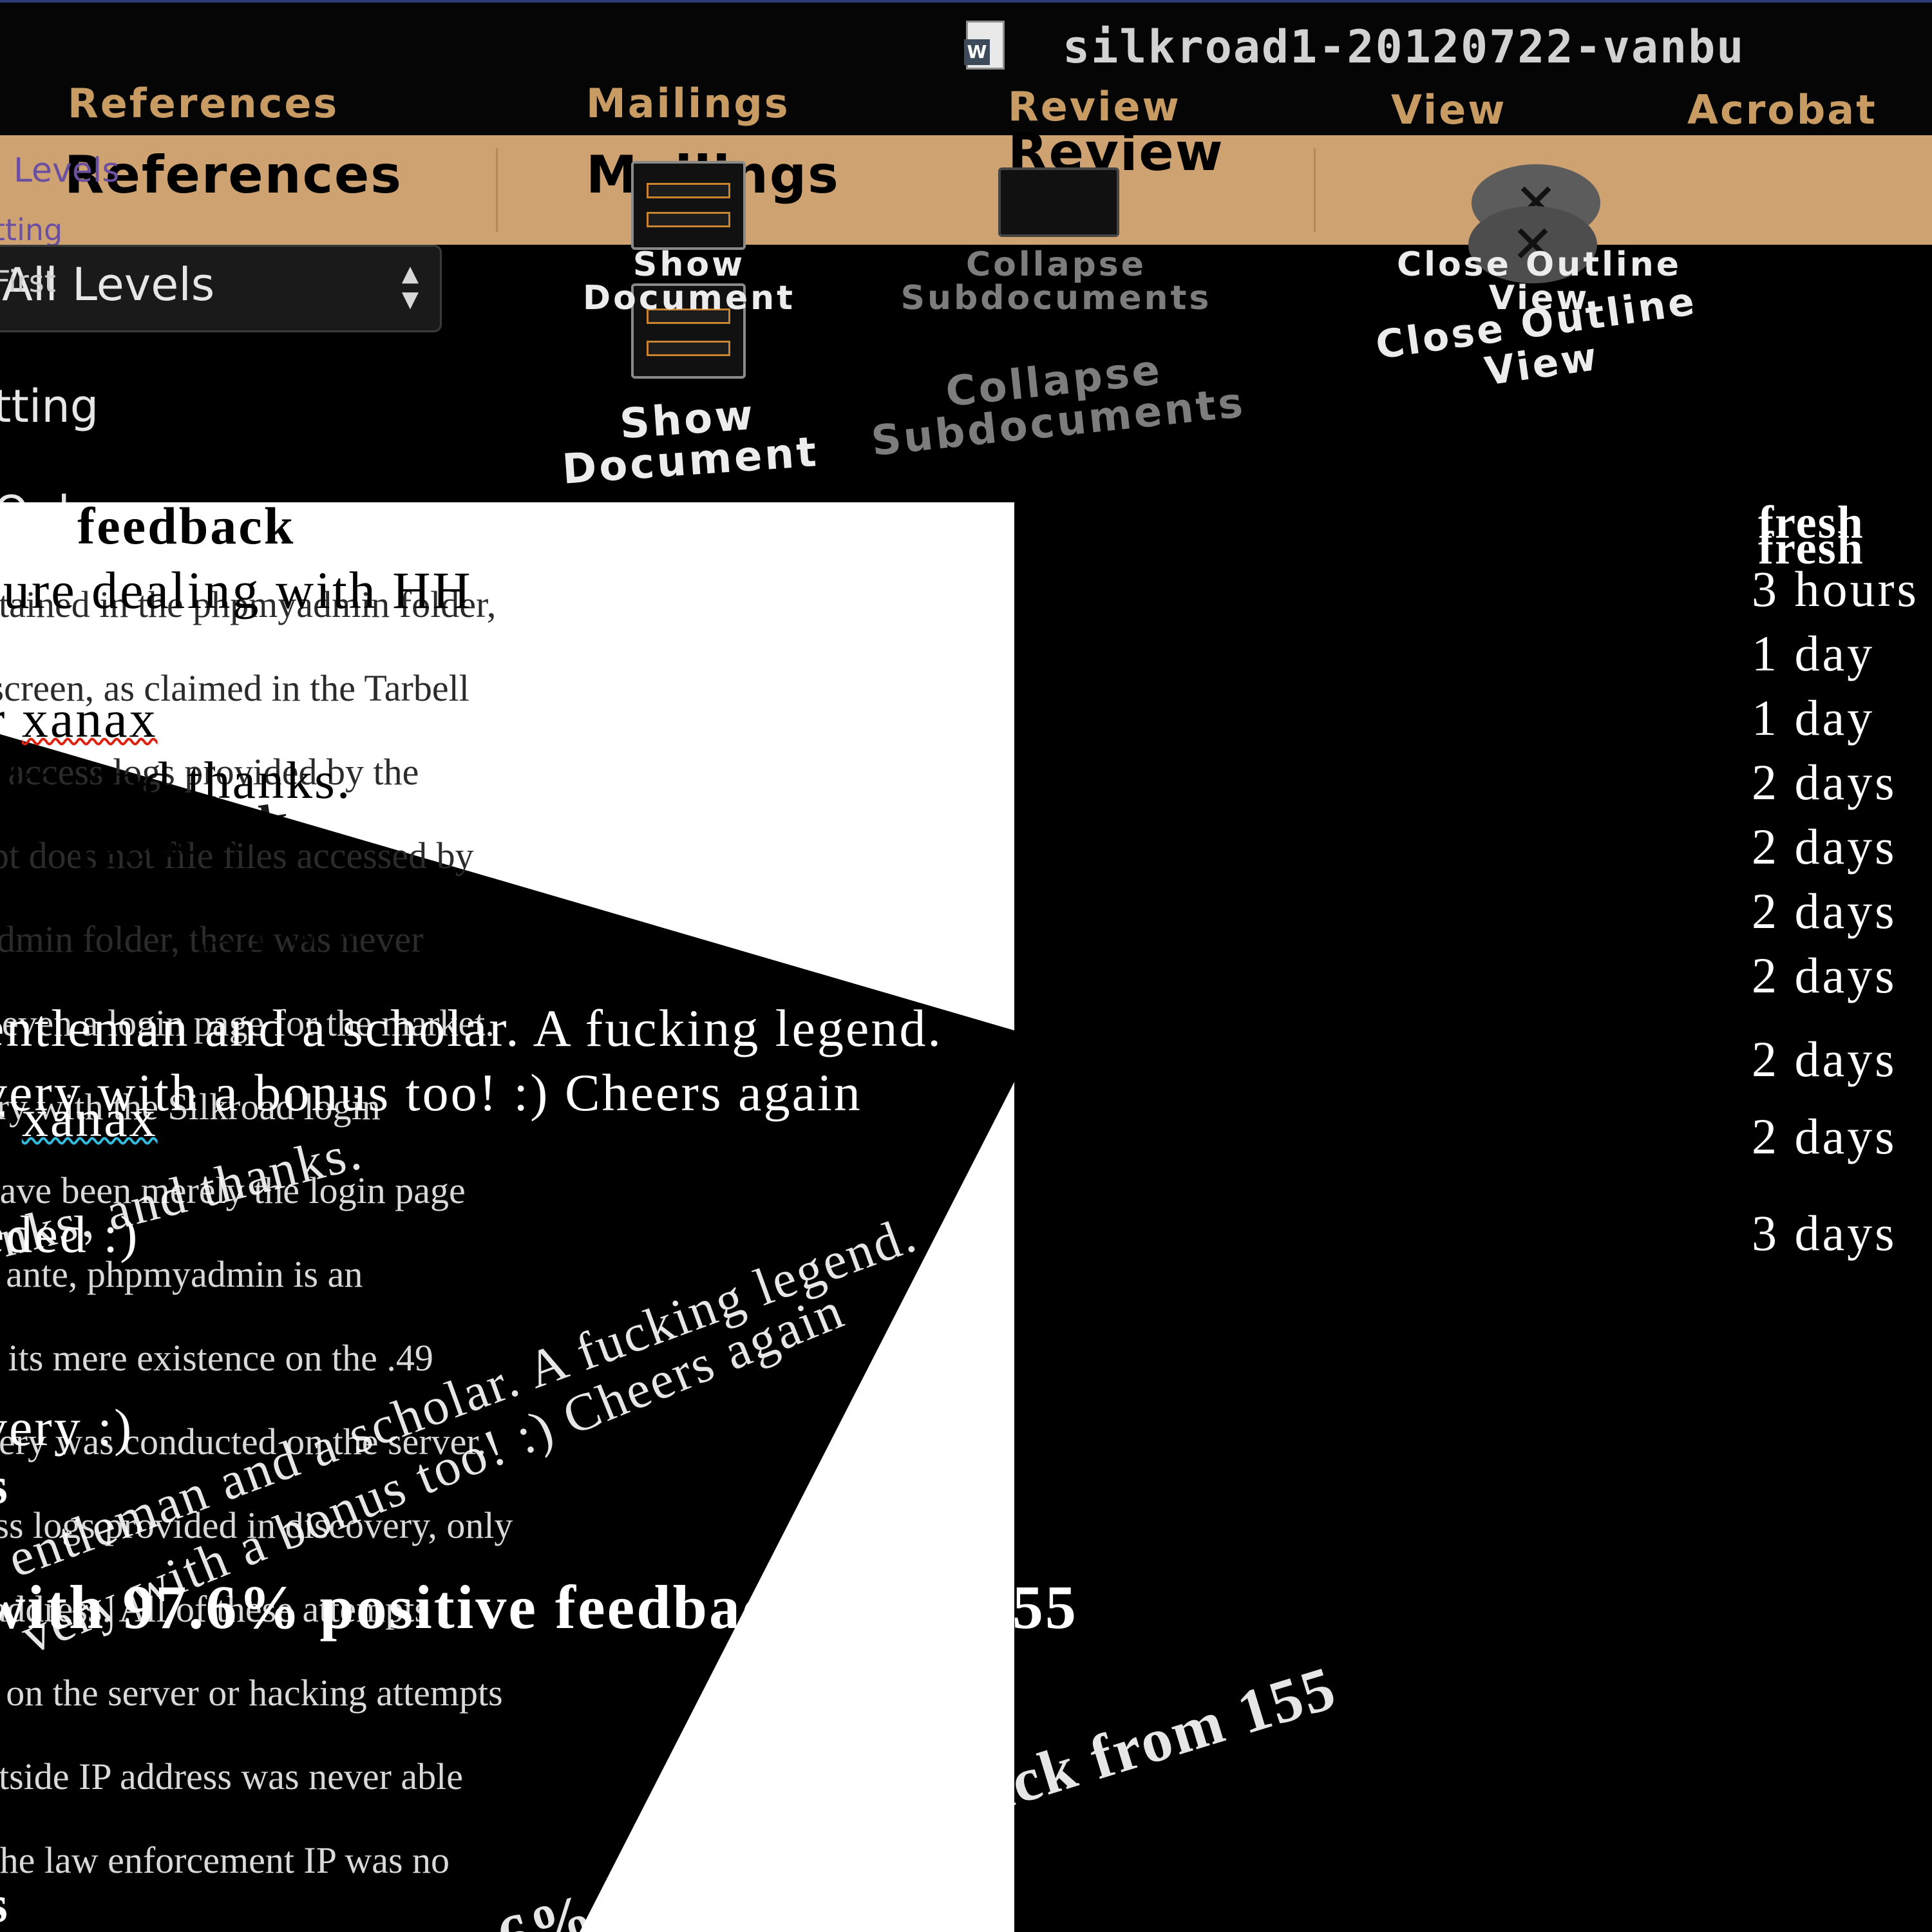 Image resolution: width=1932 pixels, height=1932 pixels. Describe the element at coordinates (1824, 1233) in the screenshot. I see `listing-time: 3 days` at that location.